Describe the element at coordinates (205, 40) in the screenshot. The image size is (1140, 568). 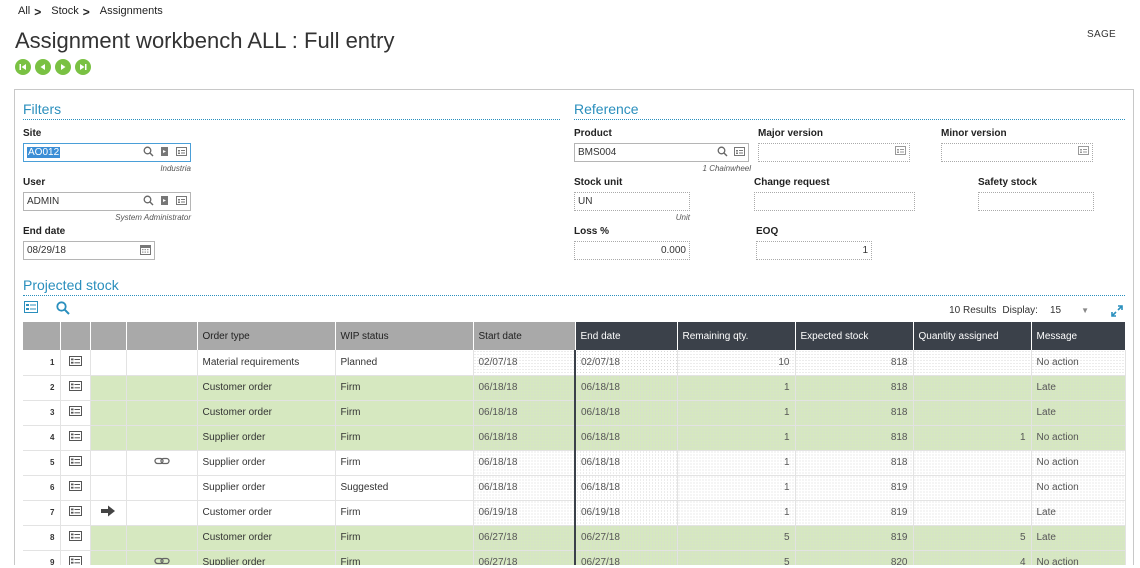
I see `page-title: Assignment workbench ALL : Full entry` at that location.